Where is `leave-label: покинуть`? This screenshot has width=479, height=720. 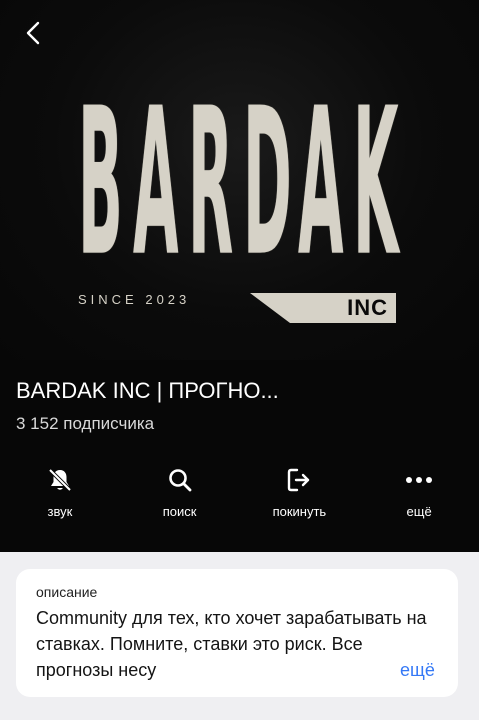 leave-label: покинуть is located at coordinates (299, 511).